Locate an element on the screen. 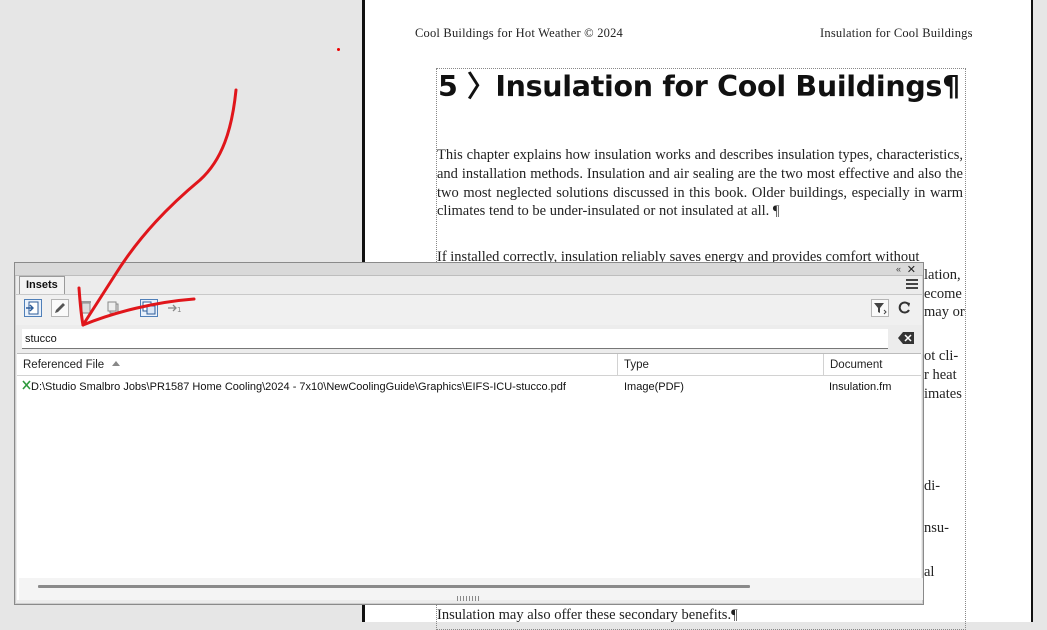 Image resolution: width=1047 pixels, height=630 pixels. delete-all-insets-icon is located at coordinates (114, 308).